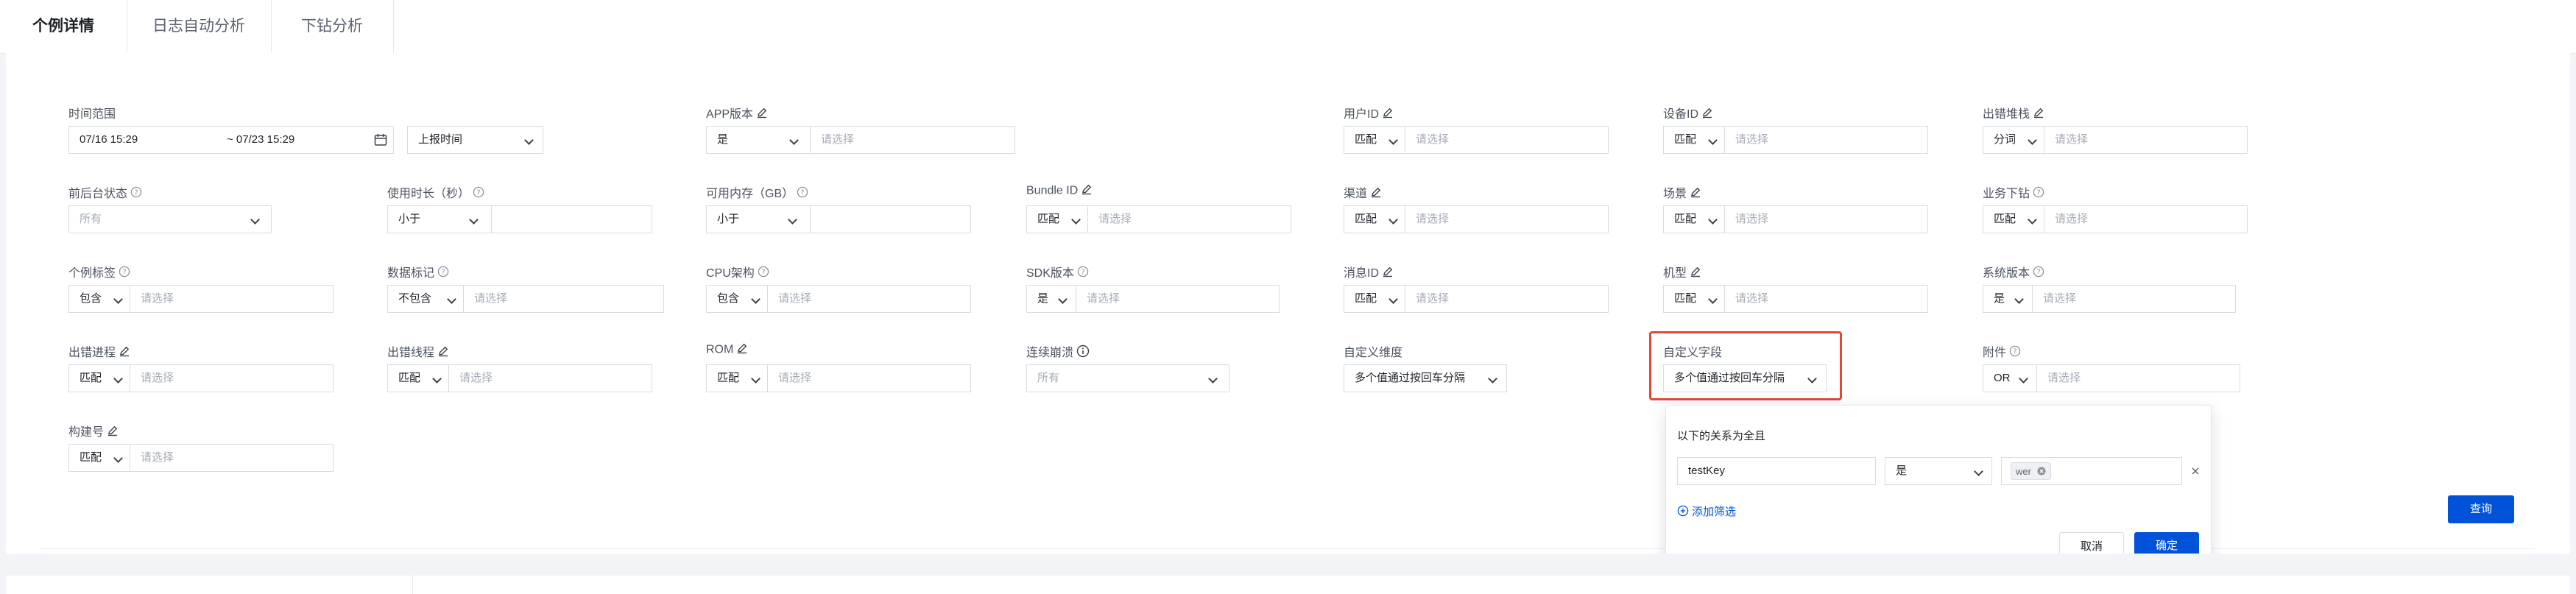 The image size is (2576, 594). What do you see at coordinates (1177, 299) in the screenshot?
I see `sdk-version-input: 请选择` at bounding box center [1177, 299].